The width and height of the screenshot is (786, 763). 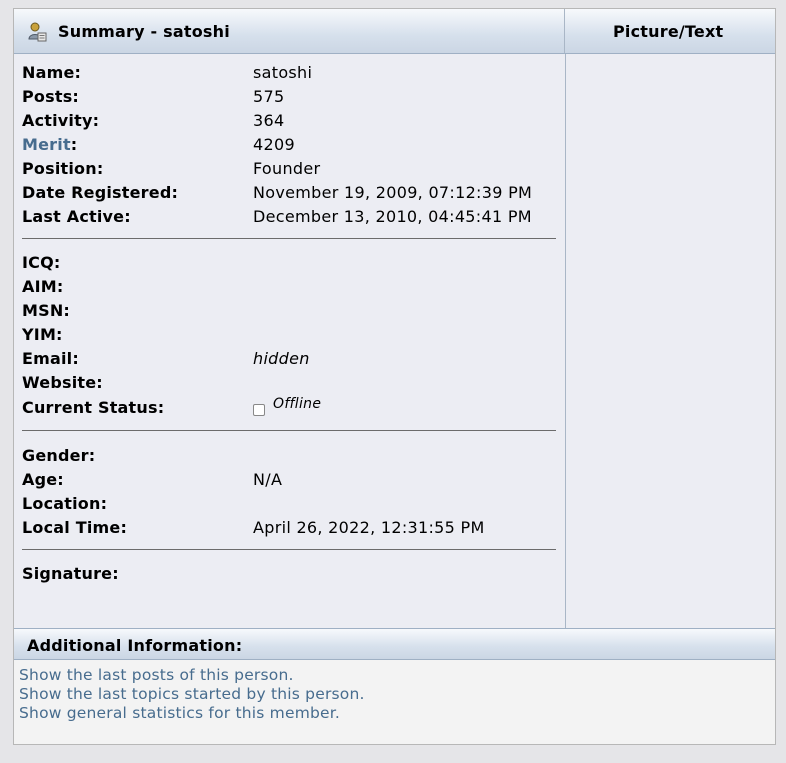 I want to click on aim-label: AIM:, so click(x=43, y=286).